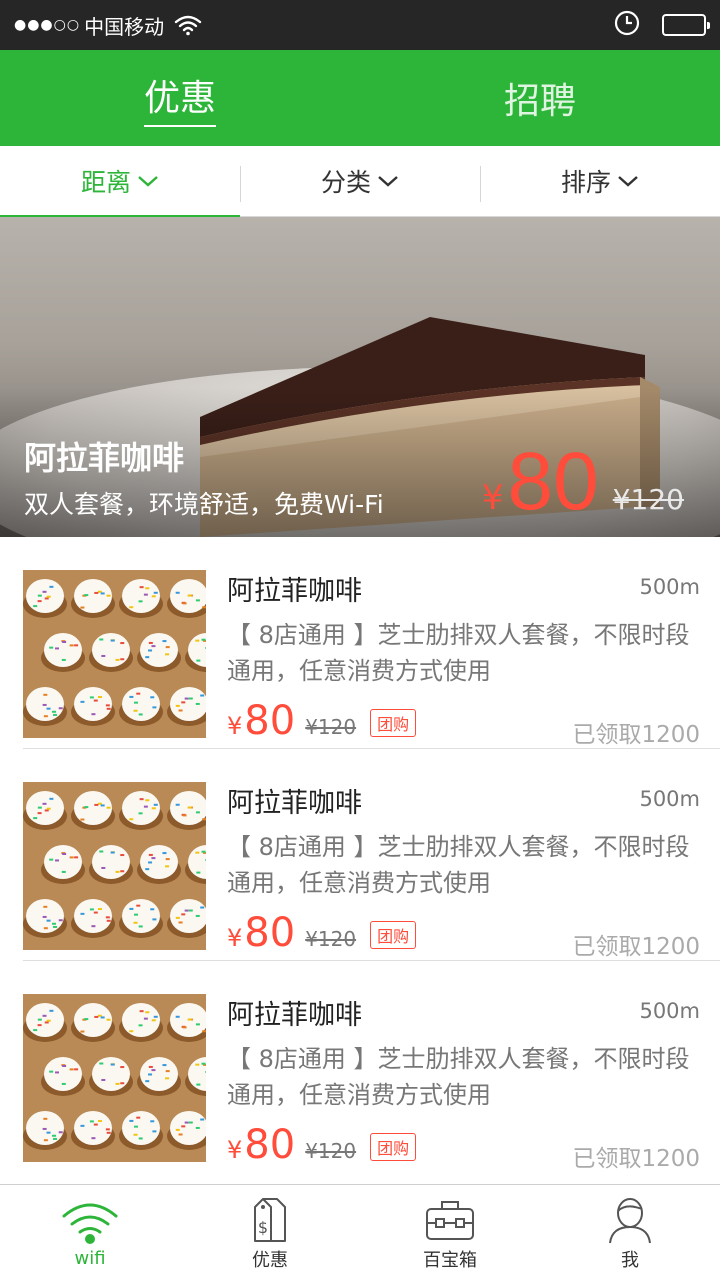  I want to click on banner-price: ¥ 80 ¥120, so click(583, 482).